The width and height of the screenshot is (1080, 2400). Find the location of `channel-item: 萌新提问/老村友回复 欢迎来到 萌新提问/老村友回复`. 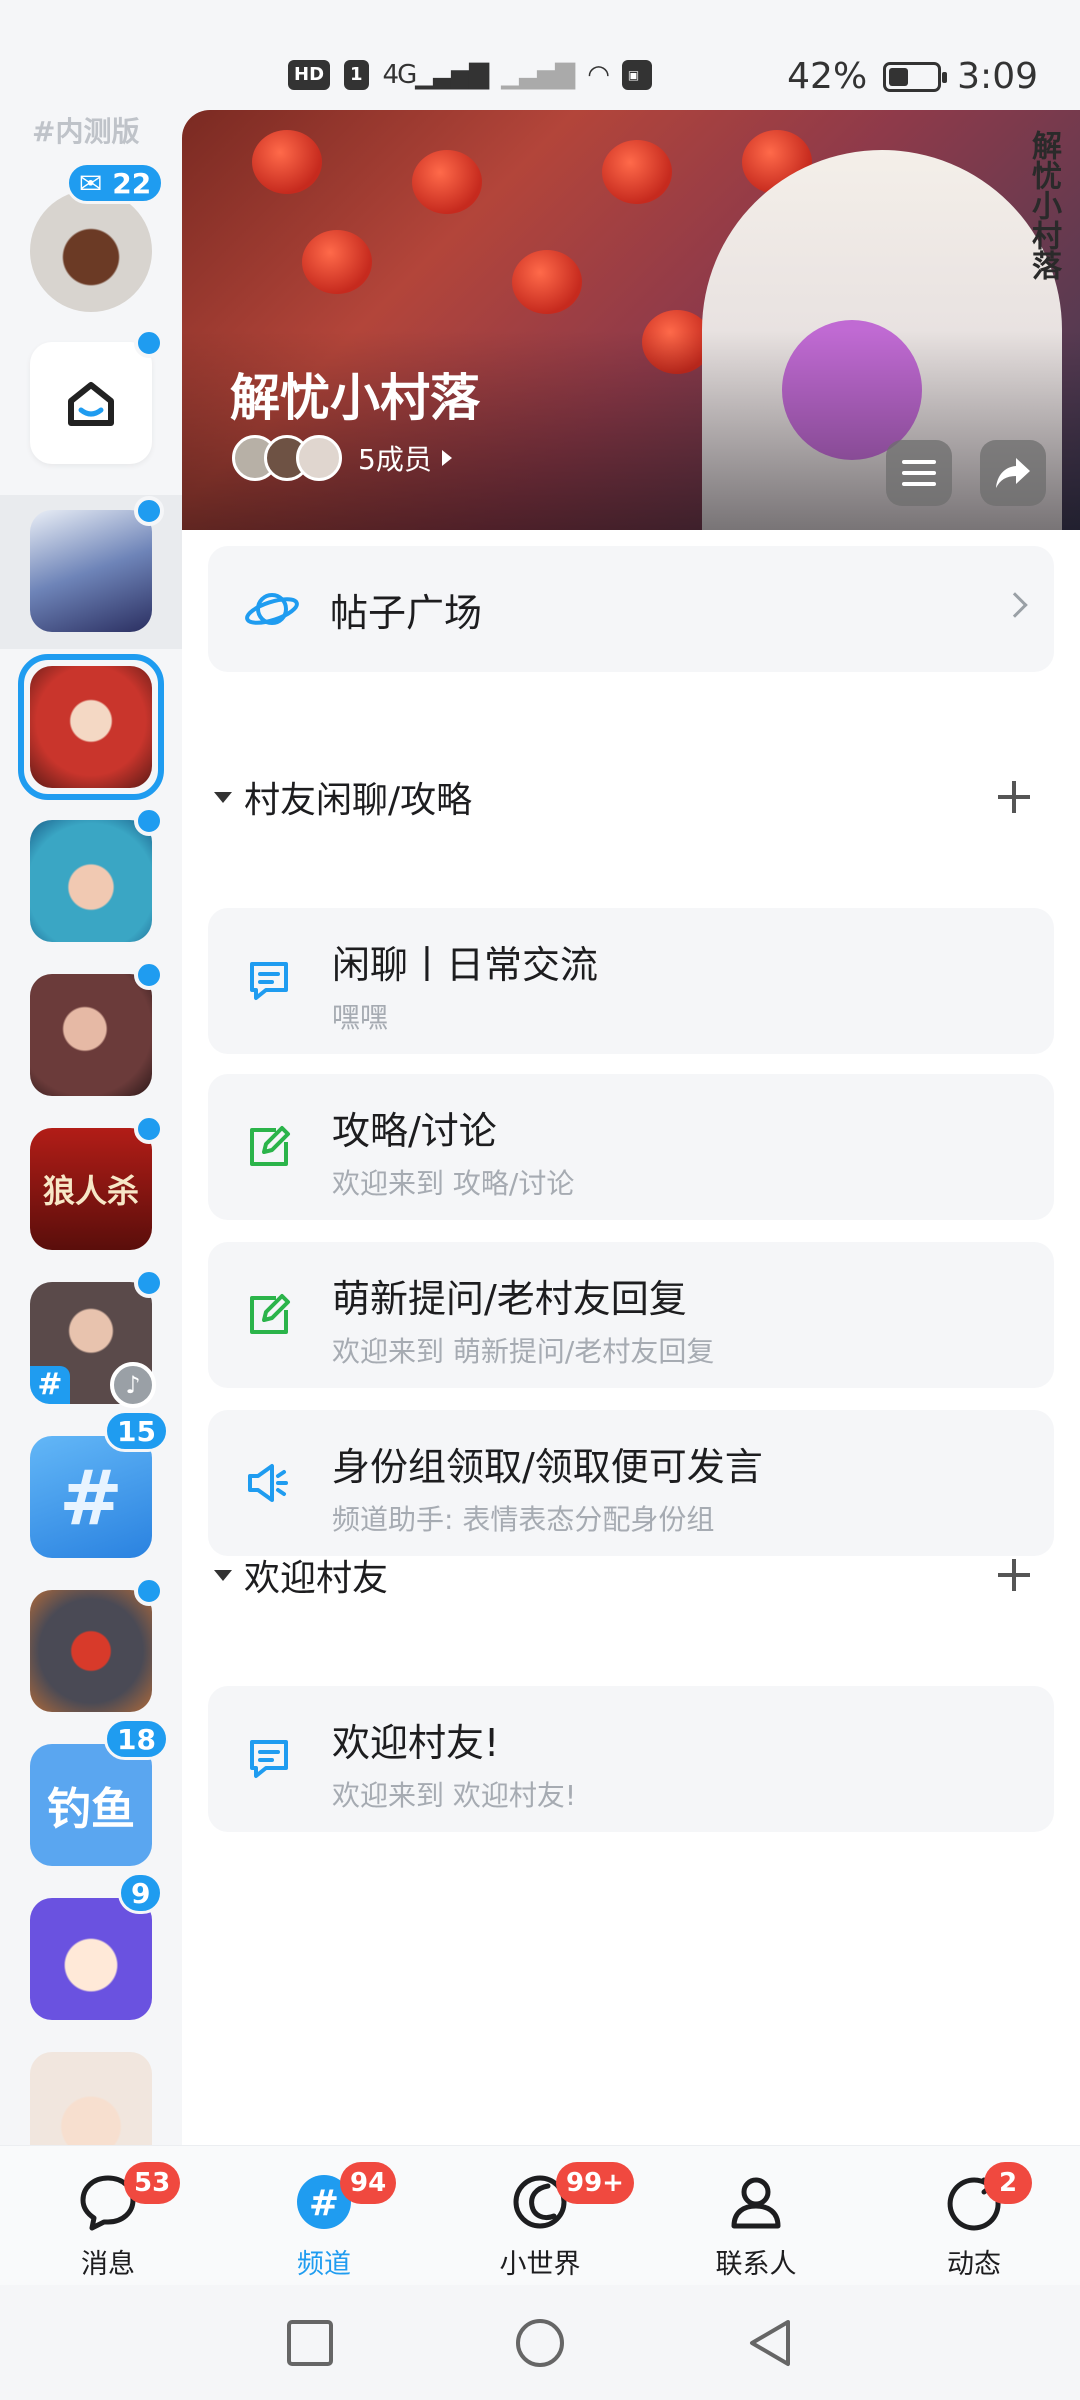

channel-item: 萌新提问/老村友回复 欢迎来到 萌新提问/老村友回复 is located at coordinates (631, 1315).